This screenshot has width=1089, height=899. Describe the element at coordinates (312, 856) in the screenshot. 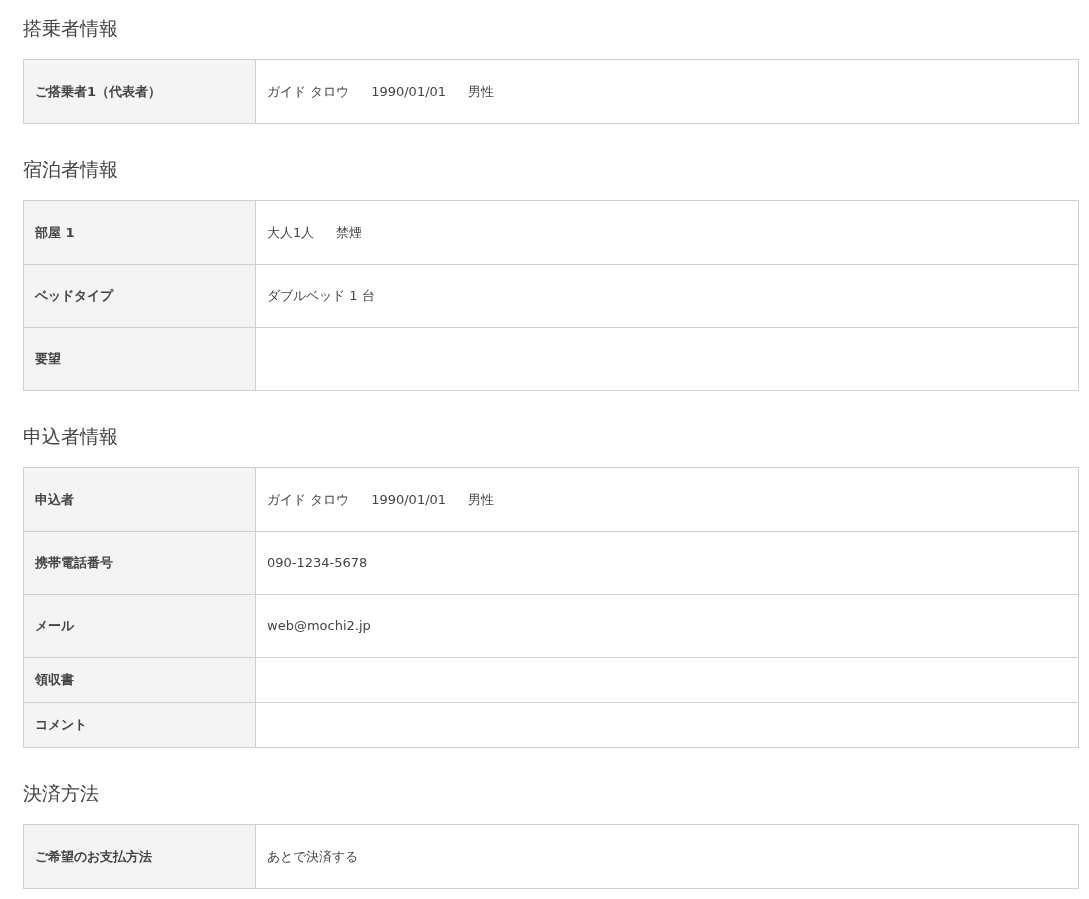

I see `row-value: あとで決済する` at that location.